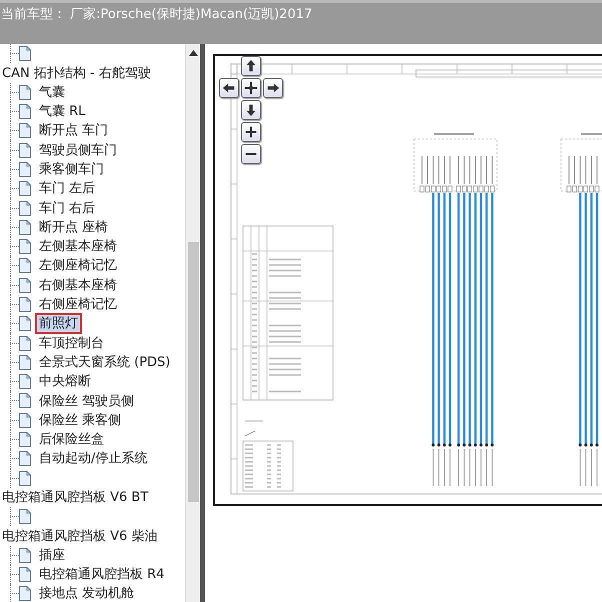 The width and height of the screenshot is (602, 602). What do you see at coordinates (62, 111) in the screenshot?
I see `tree-item: 气囊 RL` at bounding box center [62, 111].